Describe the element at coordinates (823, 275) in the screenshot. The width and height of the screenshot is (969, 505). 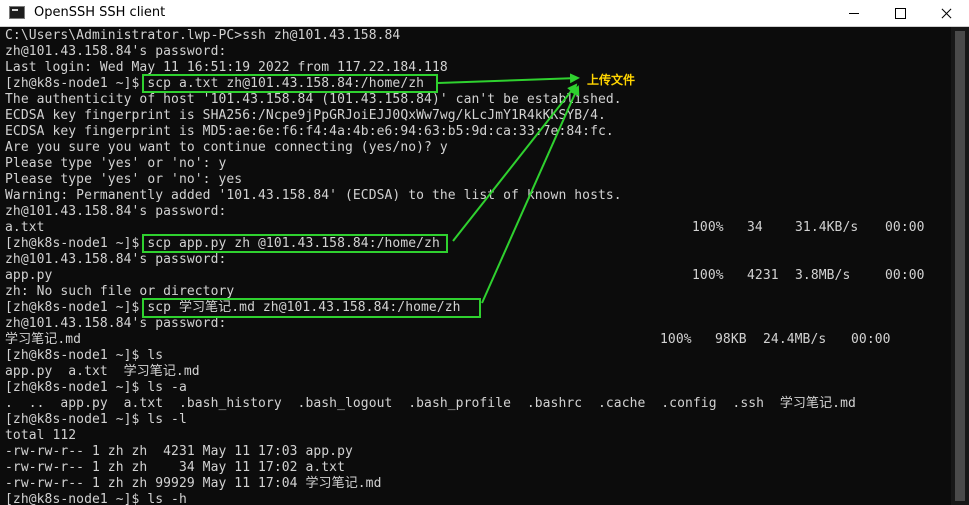
I see `transfer-rate: 3.8MB/s` at that location.